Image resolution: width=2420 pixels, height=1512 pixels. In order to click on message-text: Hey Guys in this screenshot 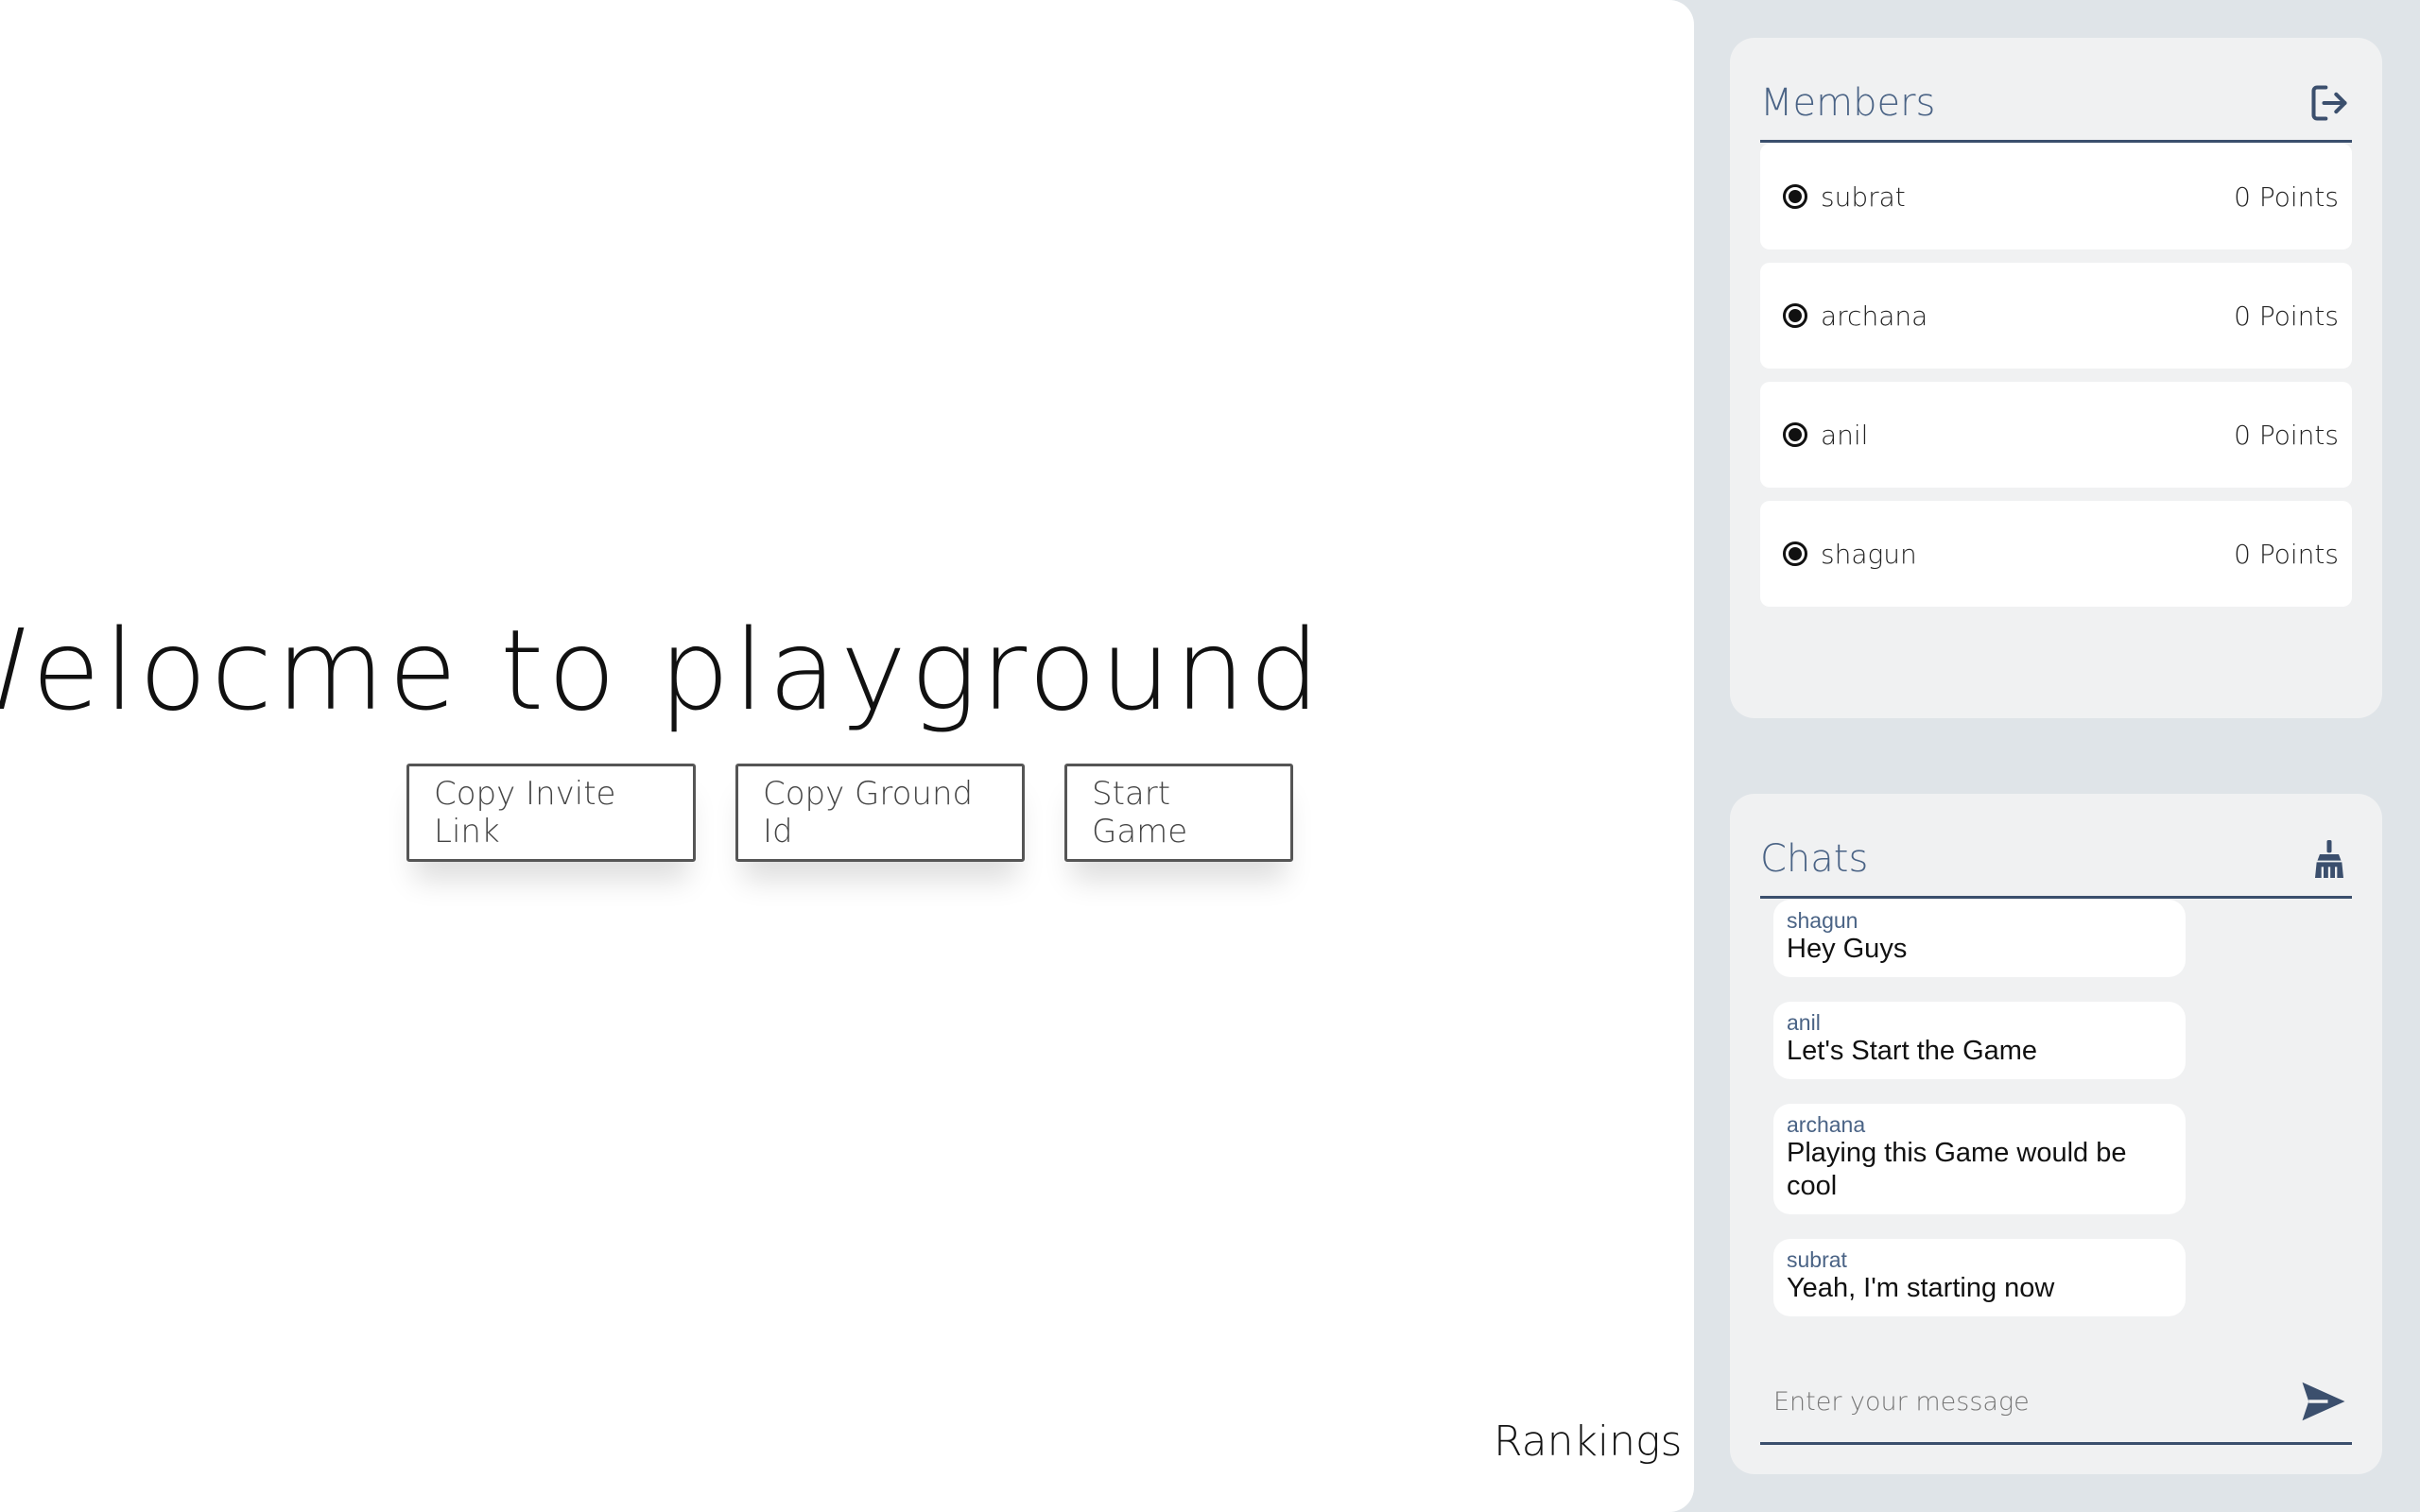, I will do `click(1847, 949)`.